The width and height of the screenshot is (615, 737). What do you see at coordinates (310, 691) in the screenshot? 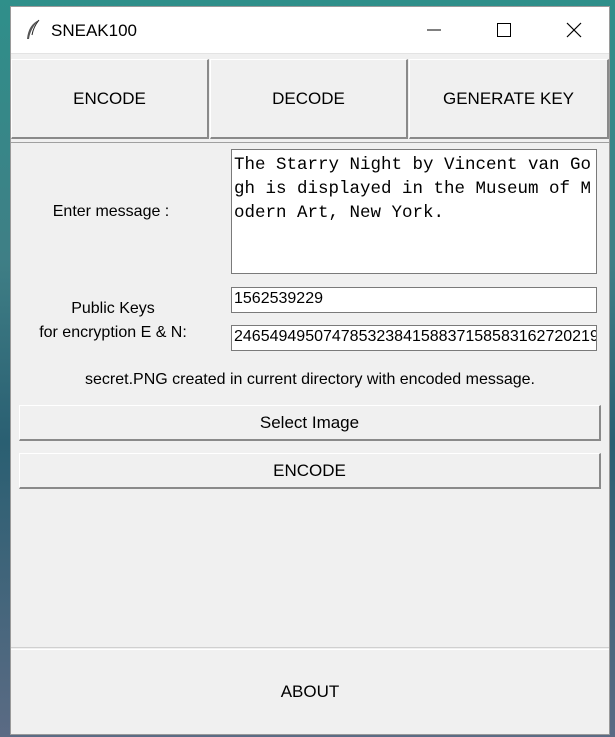
I see `about-button: ABOUT` at bounding box center [310, 691].